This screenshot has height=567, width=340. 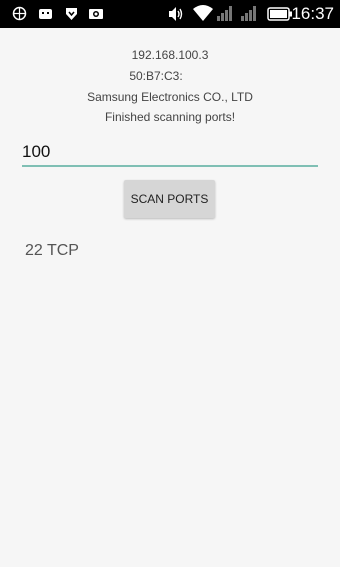 I want to click on port-count-input, so click(x=170, y=153).